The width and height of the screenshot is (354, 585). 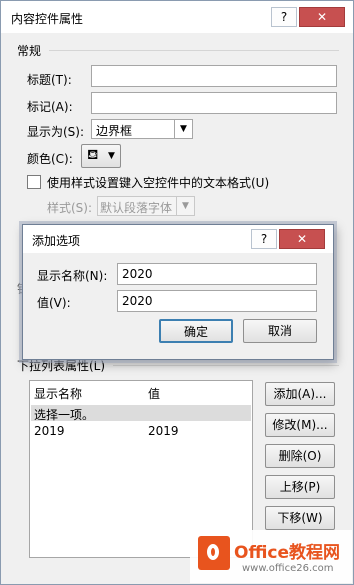 I want to click on dropdown-separator, so click(x=226, y=365).